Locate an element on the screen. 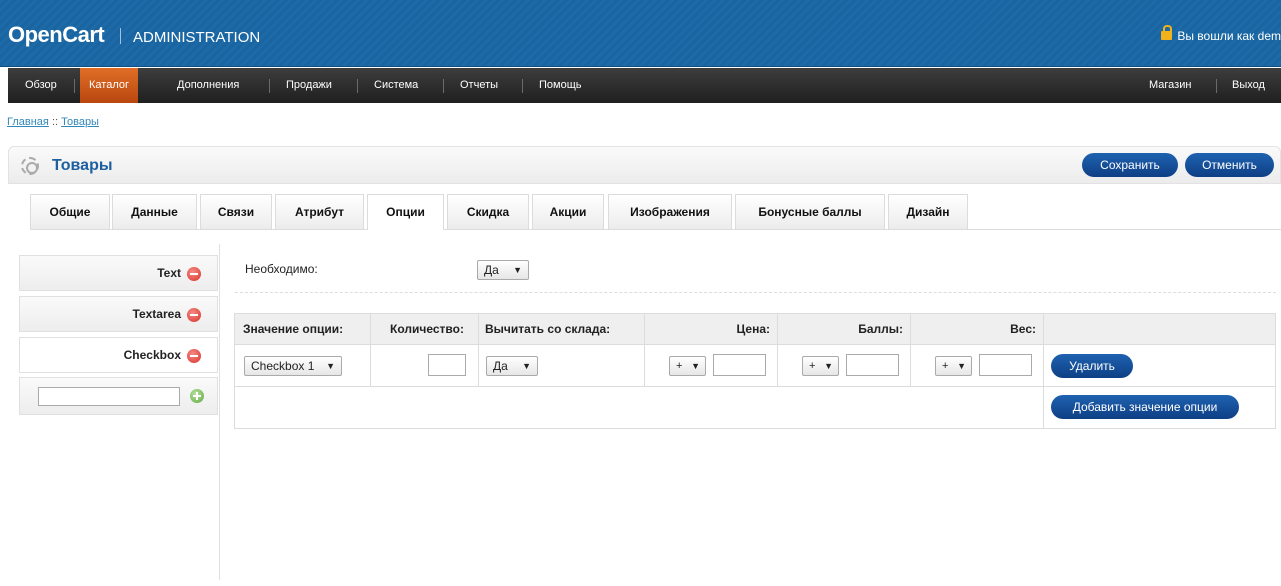 This screenshot has height=586, width=1281. logo: OpenCart is located at coordinates (56, 35).